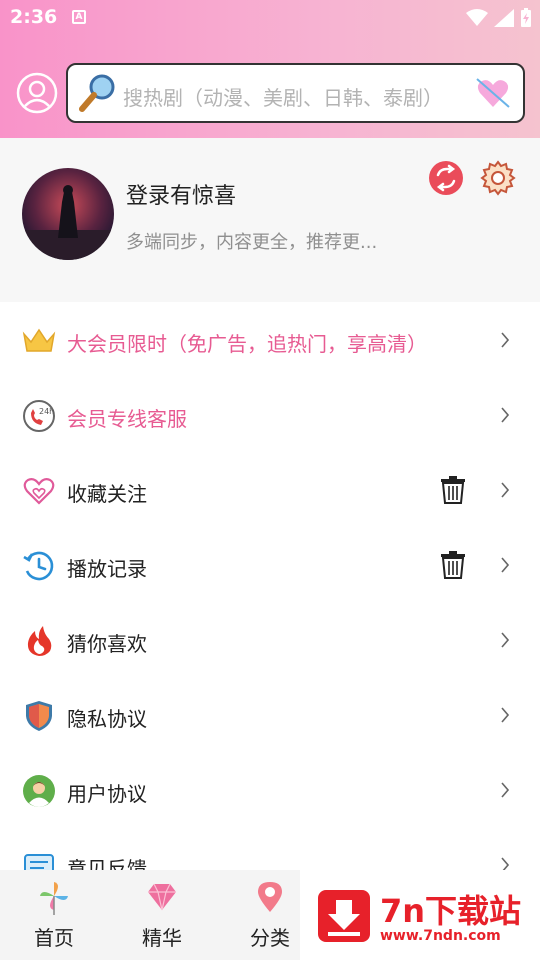 The width and height of the screenshot is (540, 960). I want to click on menu-item-vip: 大会员限时（免广告，追热门，享高清）, so click(270, 339).